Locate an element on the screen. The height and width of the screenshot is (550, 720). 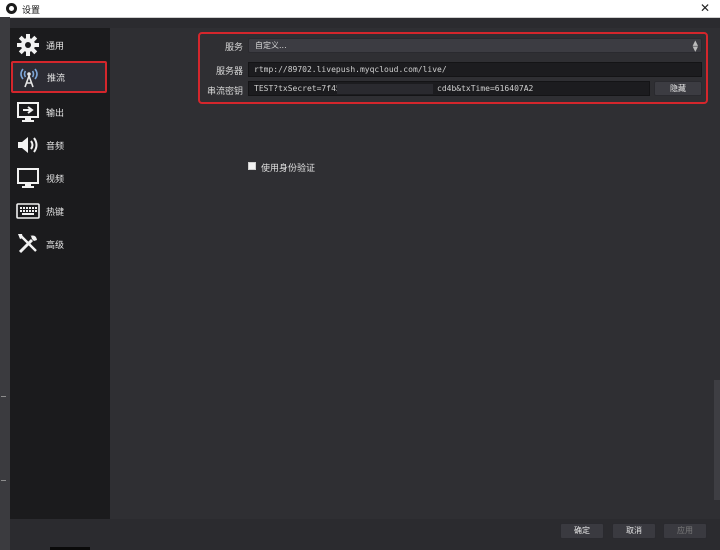
settings-sidebar: 通用 推流 输出 音频 视频 热键 高级 is located at coordinates (60, 273).